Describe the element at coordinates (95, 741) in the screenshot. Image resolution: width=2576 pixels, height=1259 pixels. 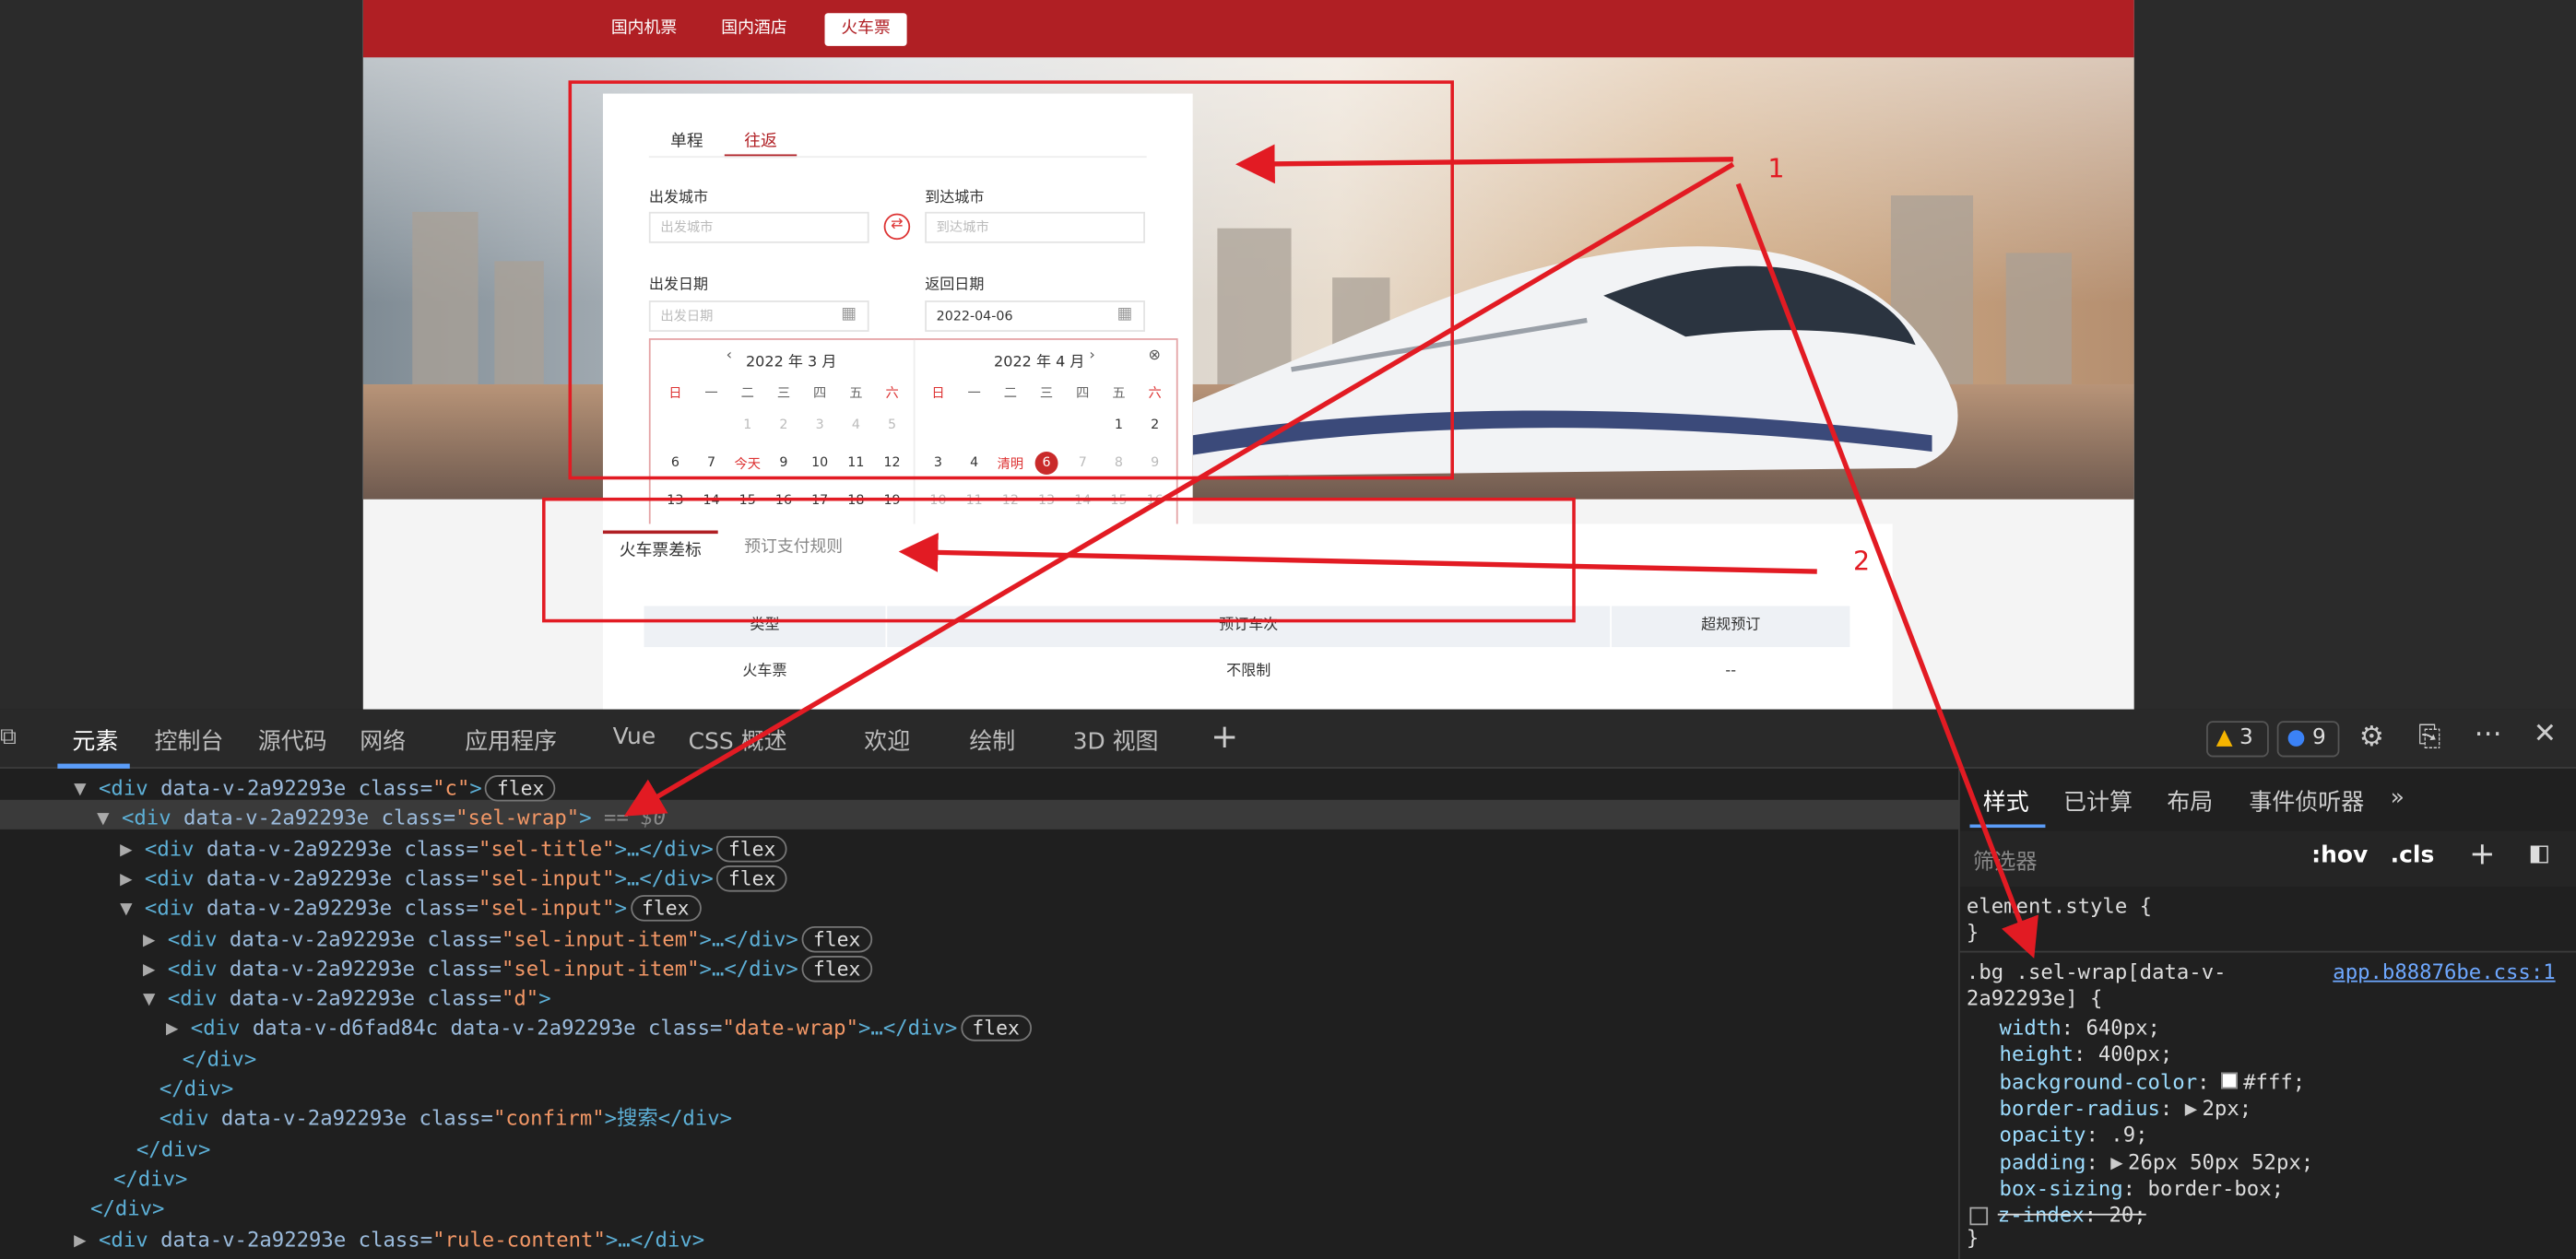
I see `devtools-tab: 元素` at that location.